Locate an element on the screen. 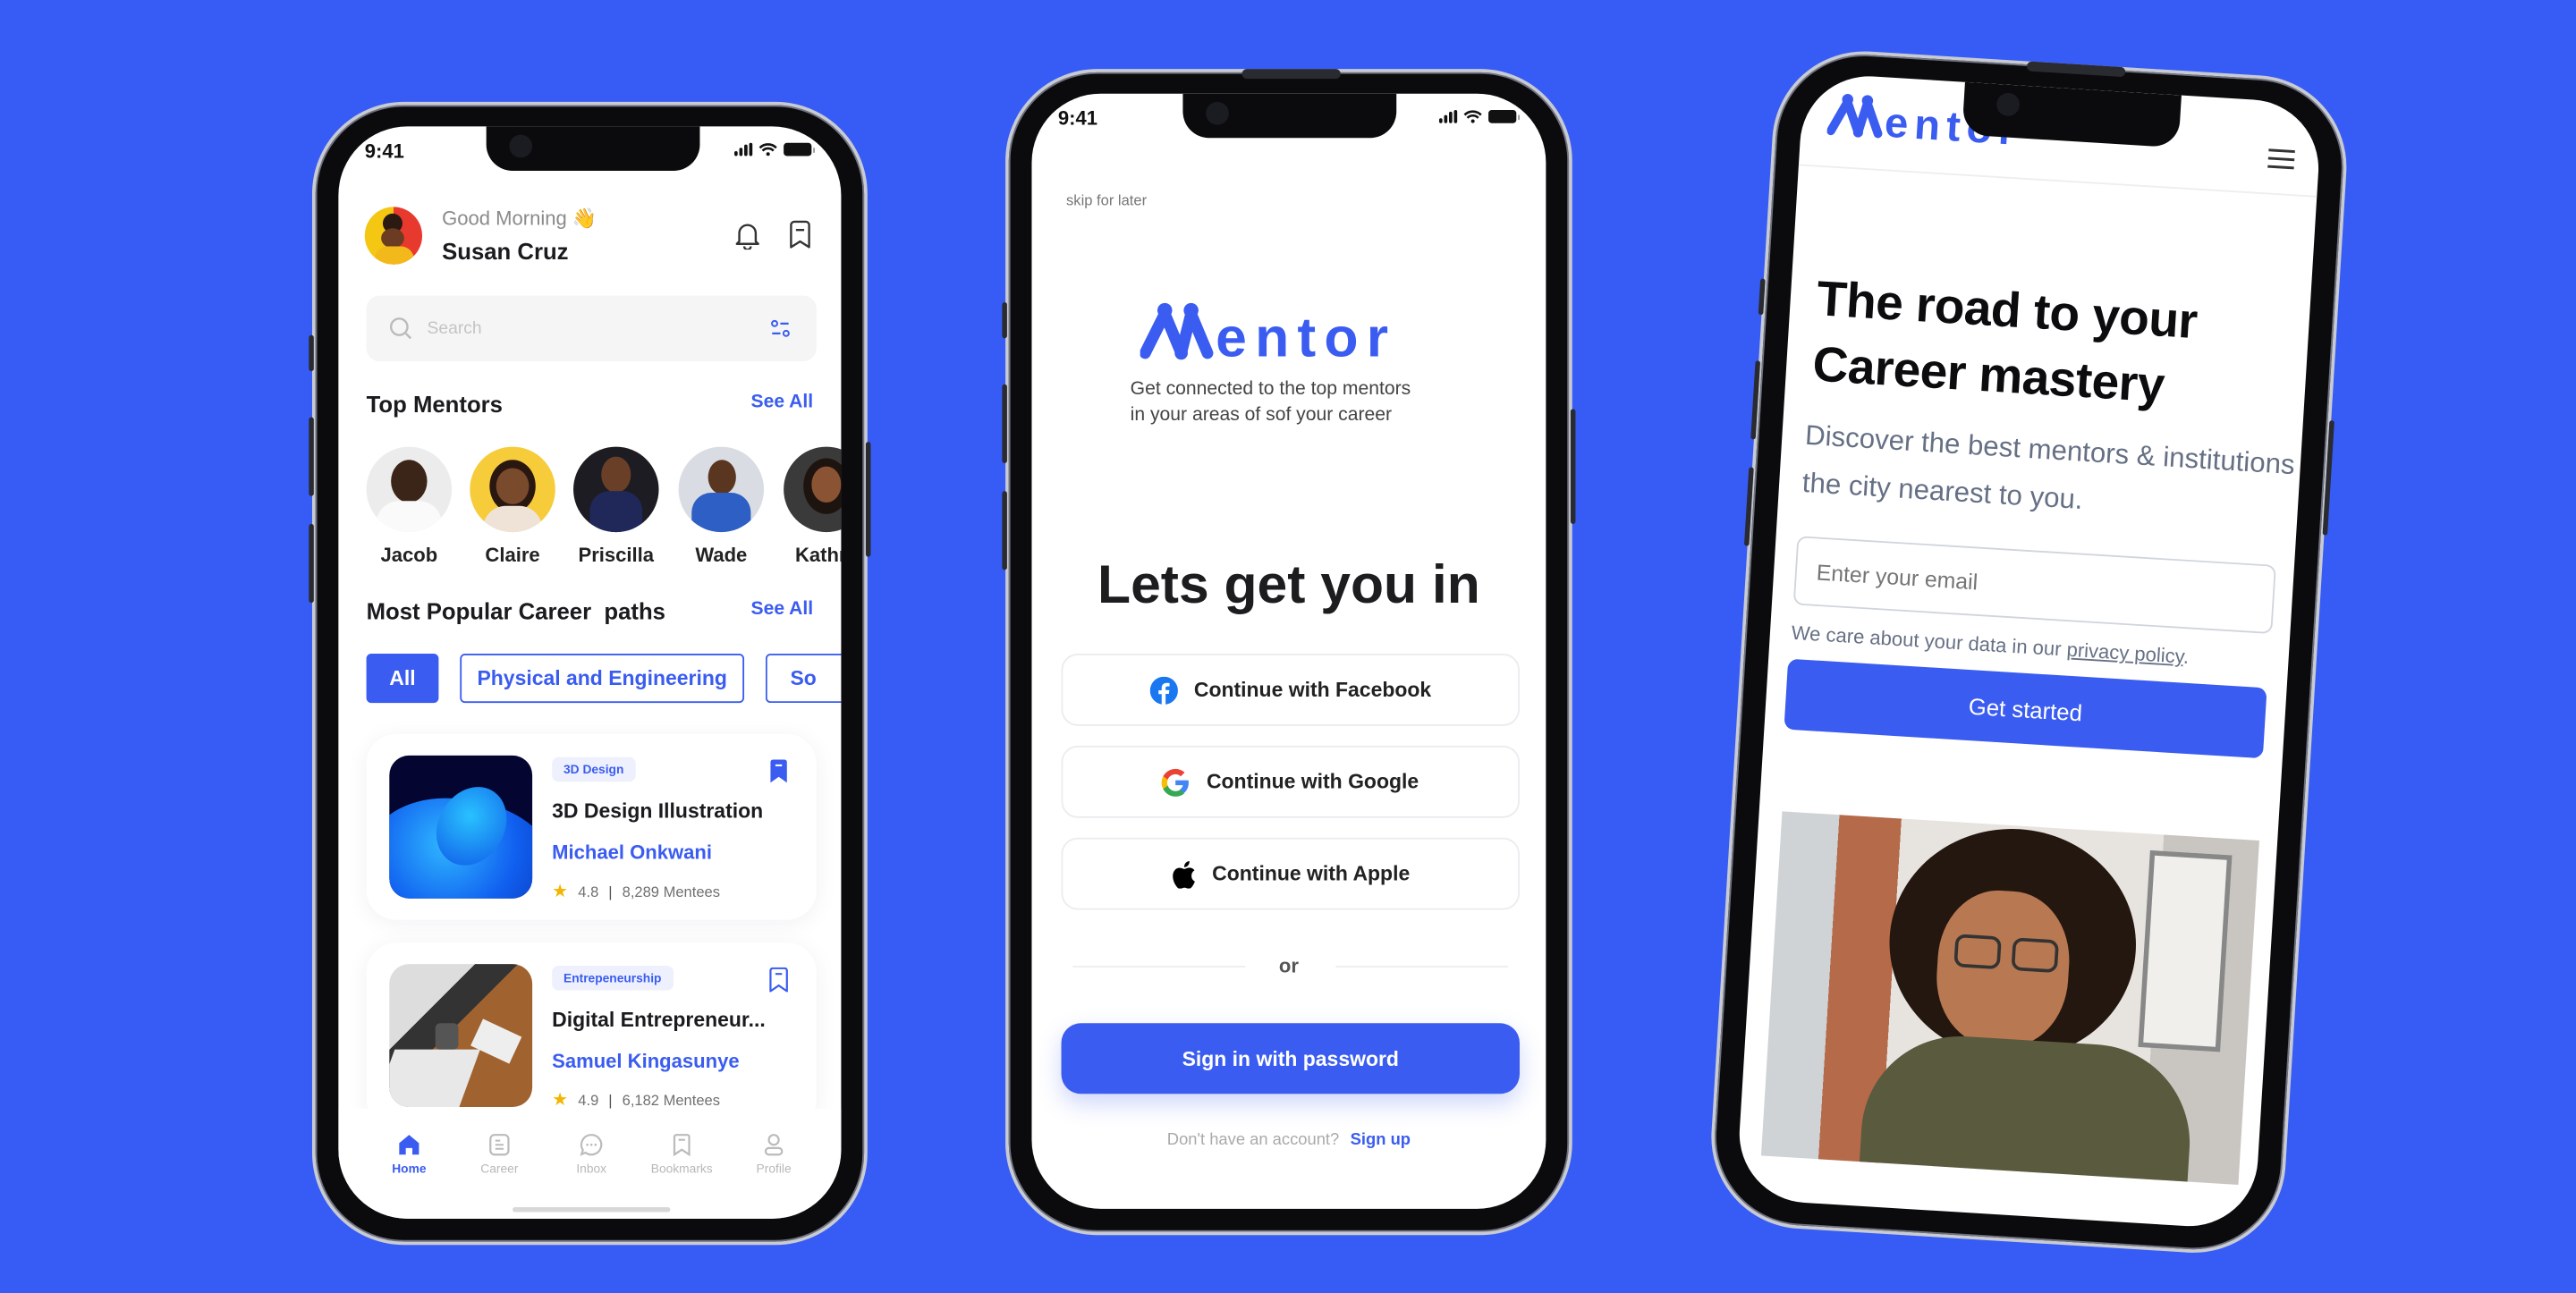  chip-so: So is located at coordinates (803, 679).